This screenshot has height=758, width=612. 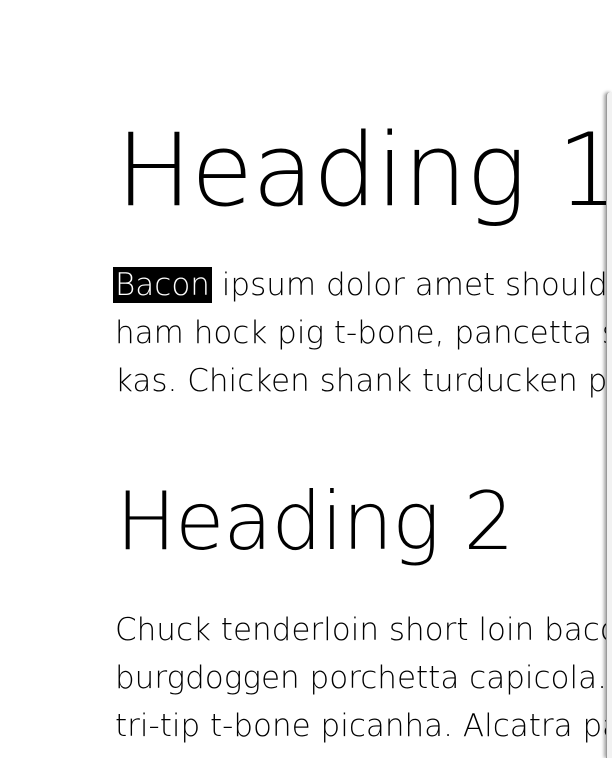 What do you see at coordinates (364, 170) in the screenshot?
I see `heading-1: Heading 1` at bounding box center [364, 170].